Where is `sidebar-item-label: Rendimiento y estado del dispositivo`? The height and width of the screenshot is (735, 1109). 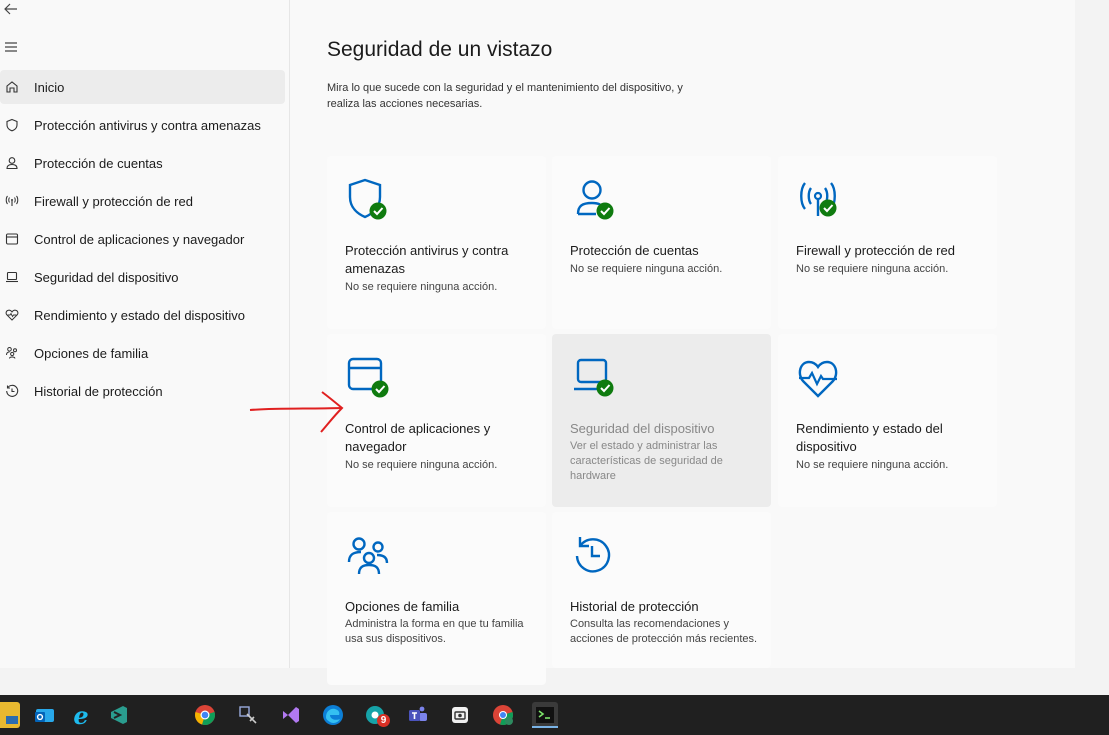
sidebar-item-label: Rendimiento y estado del dispositivo is located at coordinates (140, 315).